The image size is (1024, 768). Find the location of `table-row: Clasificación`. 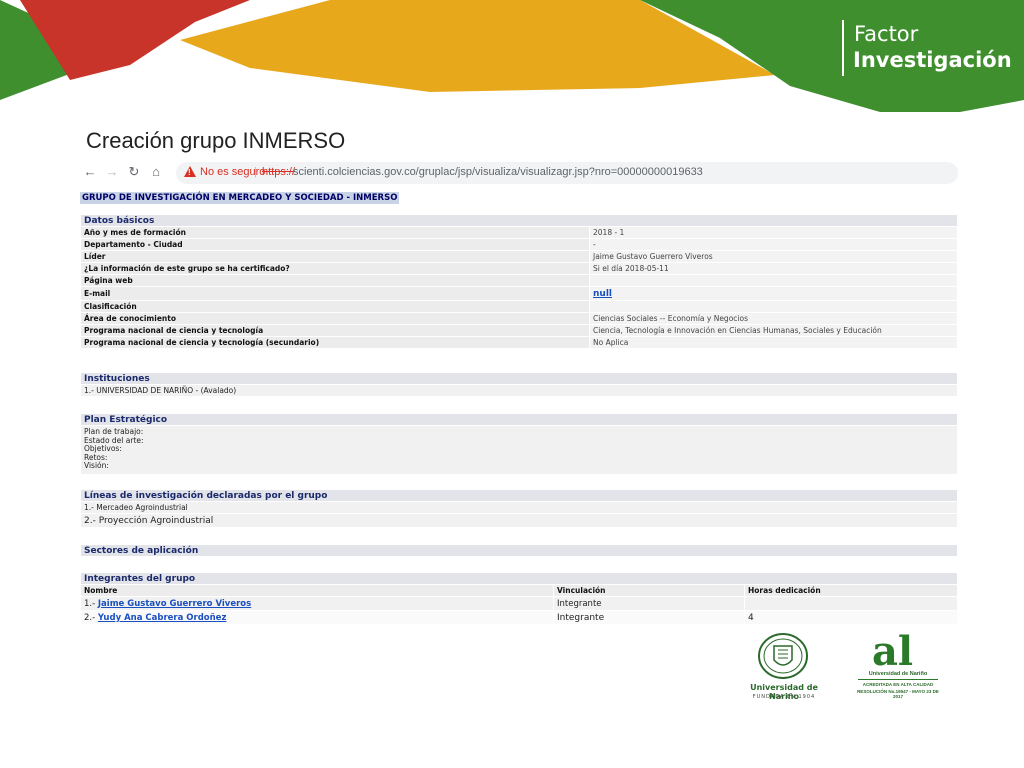

table-row: Clasificación is located at coordinates (519, 306).